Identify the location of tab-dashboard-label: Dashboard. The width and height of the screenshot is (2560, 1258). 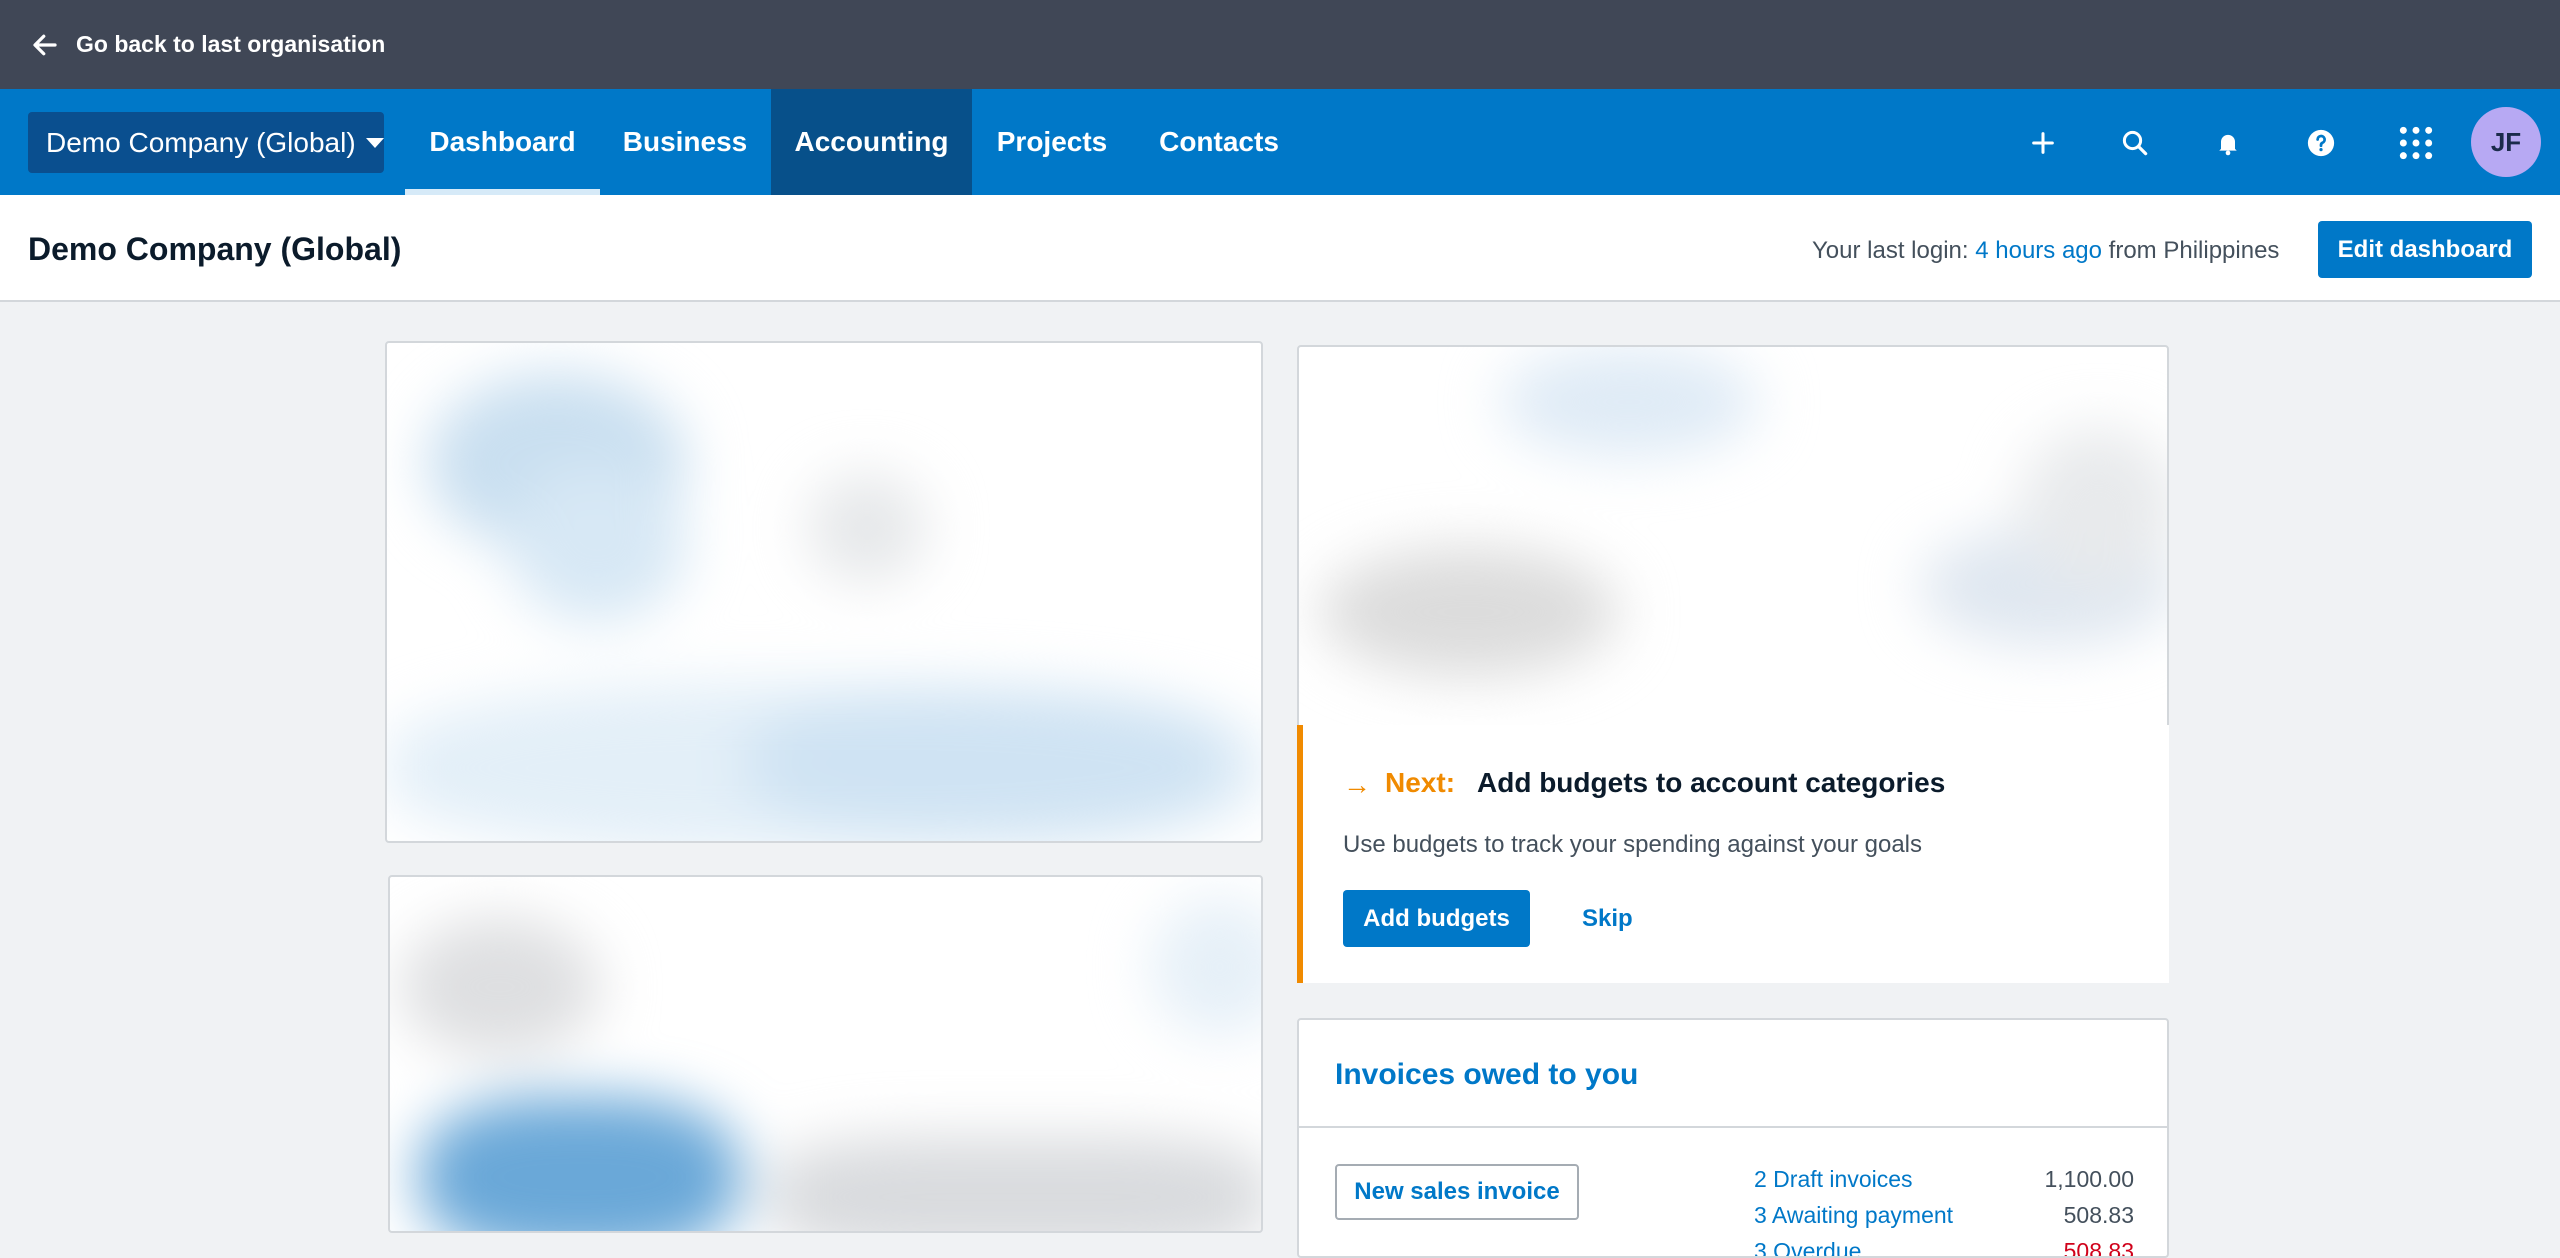
(502, 141).